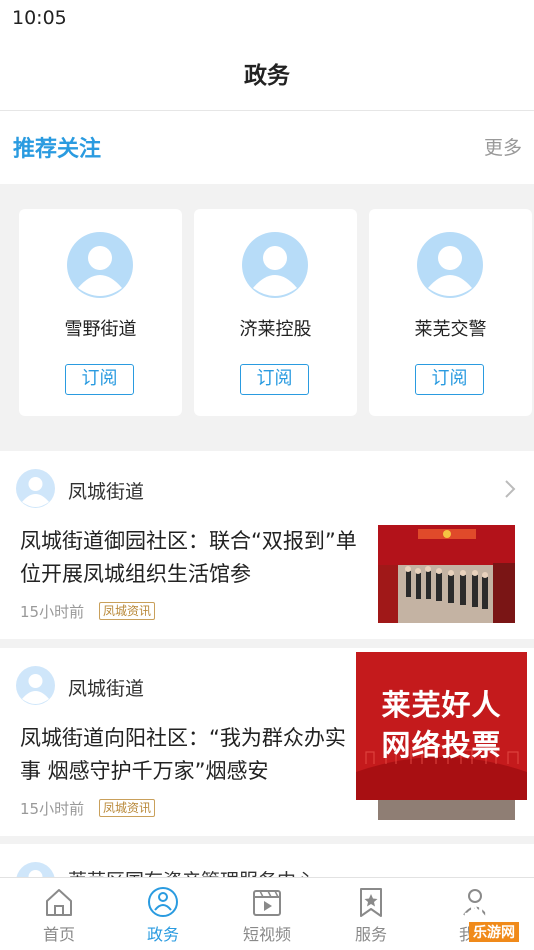  Describe the element at coordinates (450, 312) in the screenshot. I see `recommend-card: 莱芜交警 订阅` at that location.